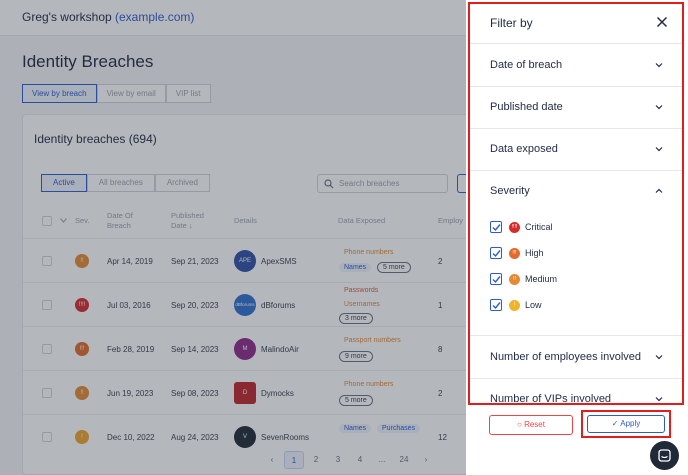 The width and height of the screenshot is (688, 475). I want to click on apply-button-highlight: ✓ Apply, so click(626, 424).